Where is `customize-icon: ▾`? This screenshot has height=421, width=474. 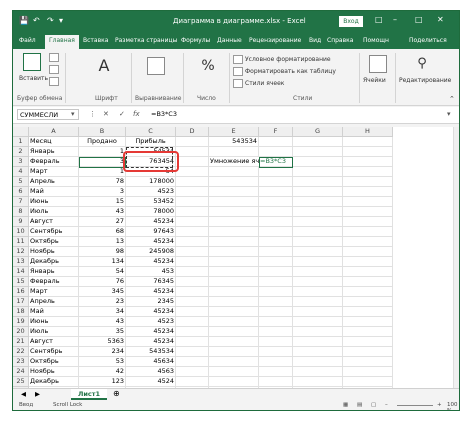 customize-icon: ▾ is located at coordinates (61, 20).